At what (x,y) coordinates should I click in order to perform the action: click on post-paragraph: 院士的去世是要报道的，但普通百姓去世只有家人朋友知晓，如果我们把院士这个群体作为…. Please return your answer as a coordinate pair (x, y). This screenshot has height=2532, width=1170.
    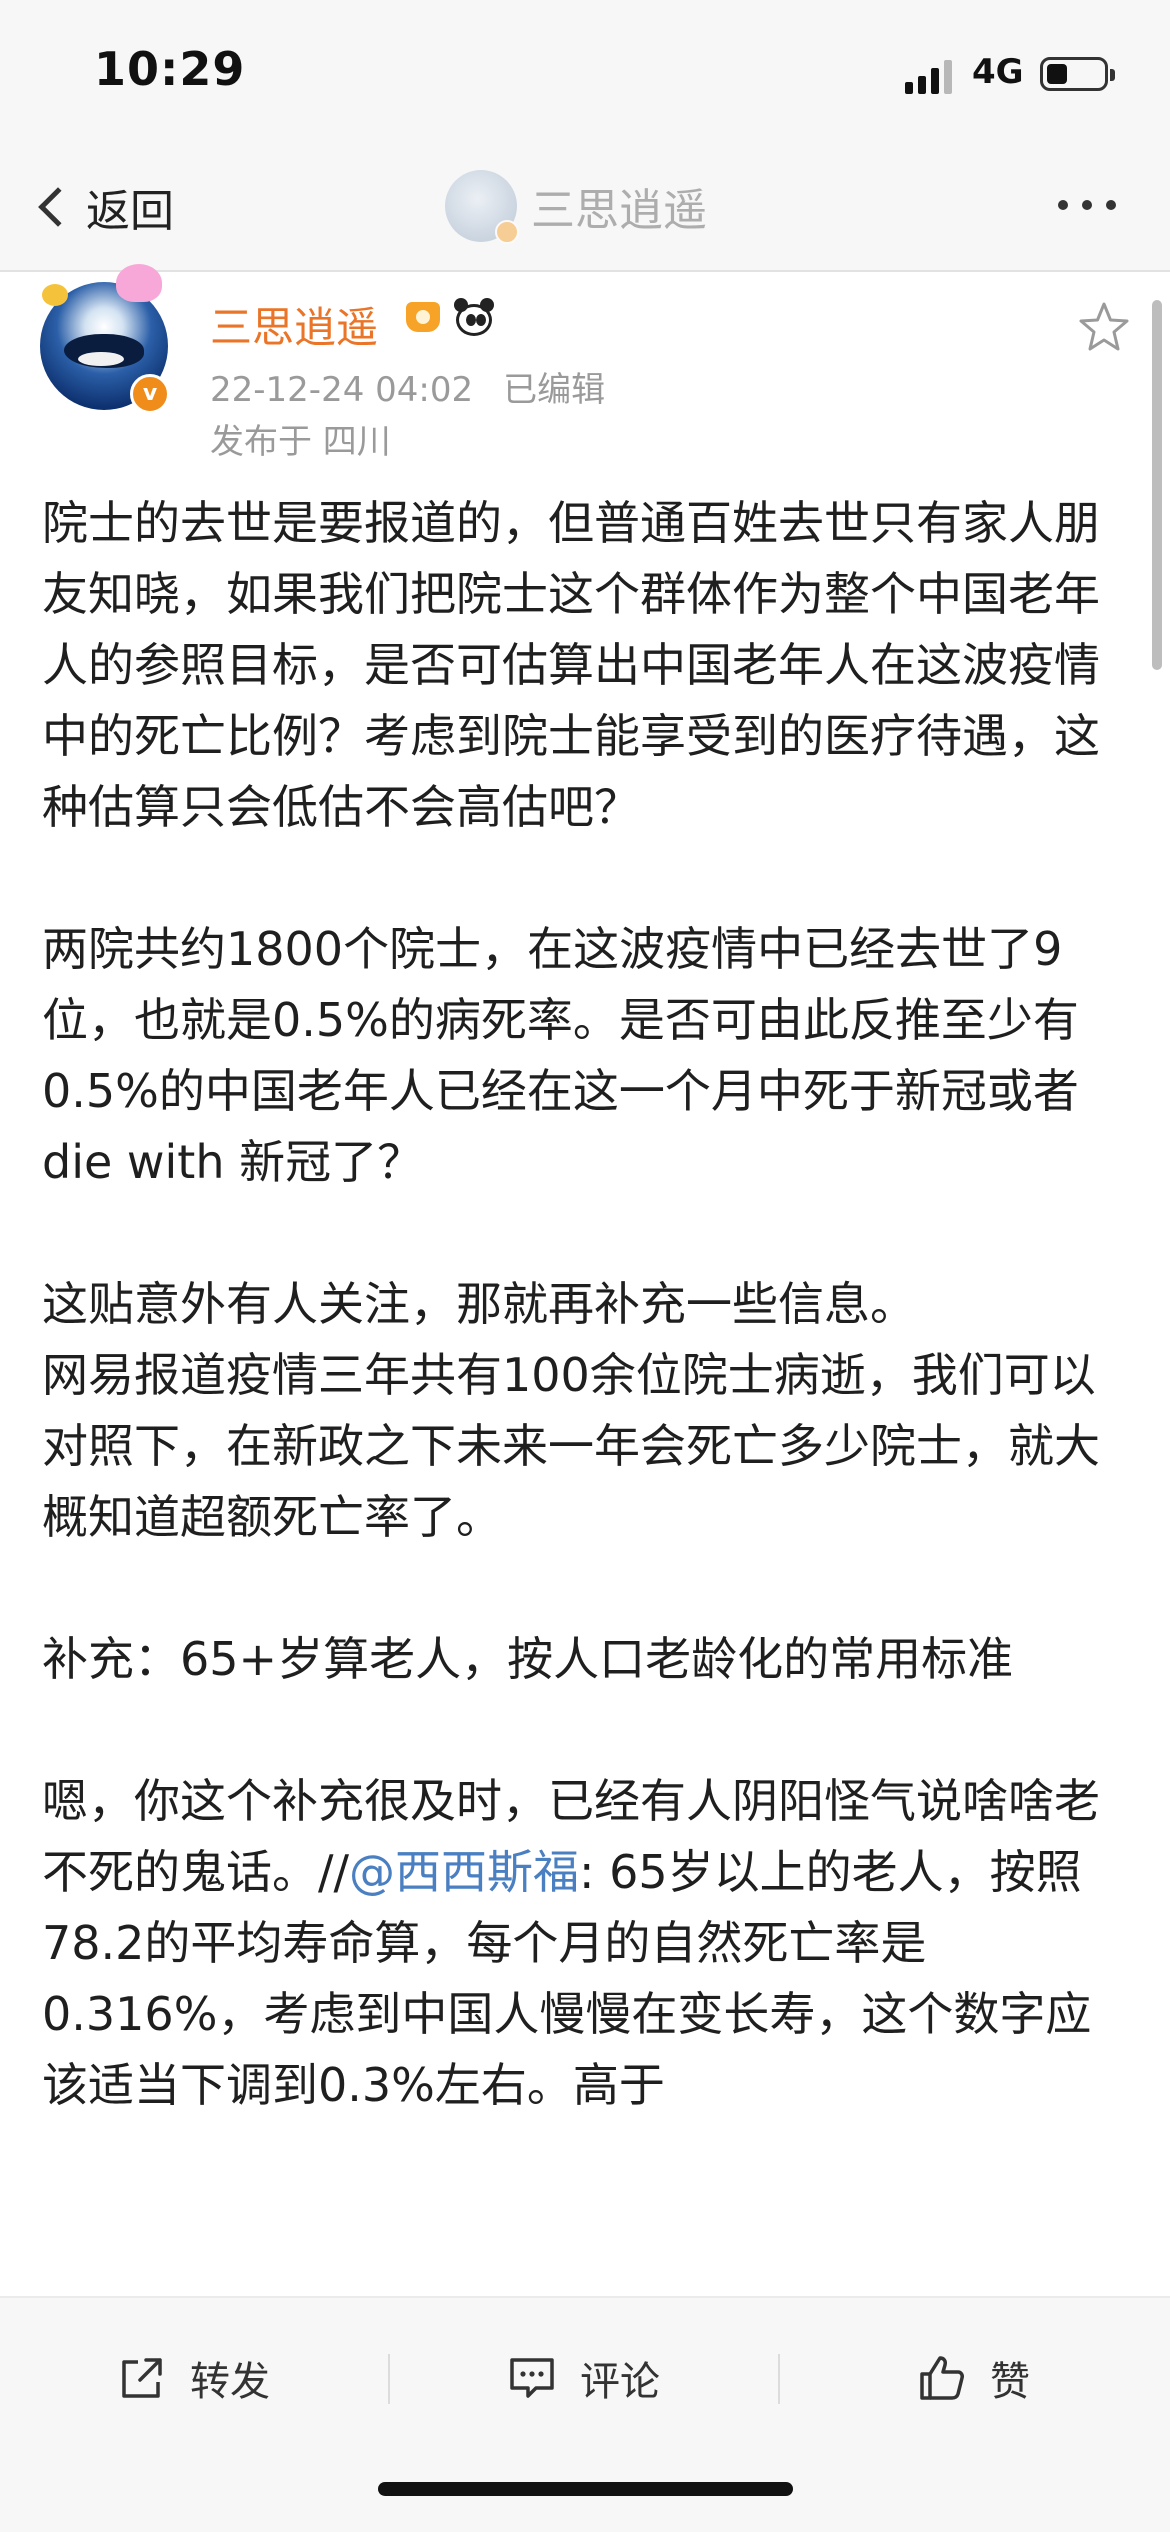
    Looking at the image, I should click on (571, 665).